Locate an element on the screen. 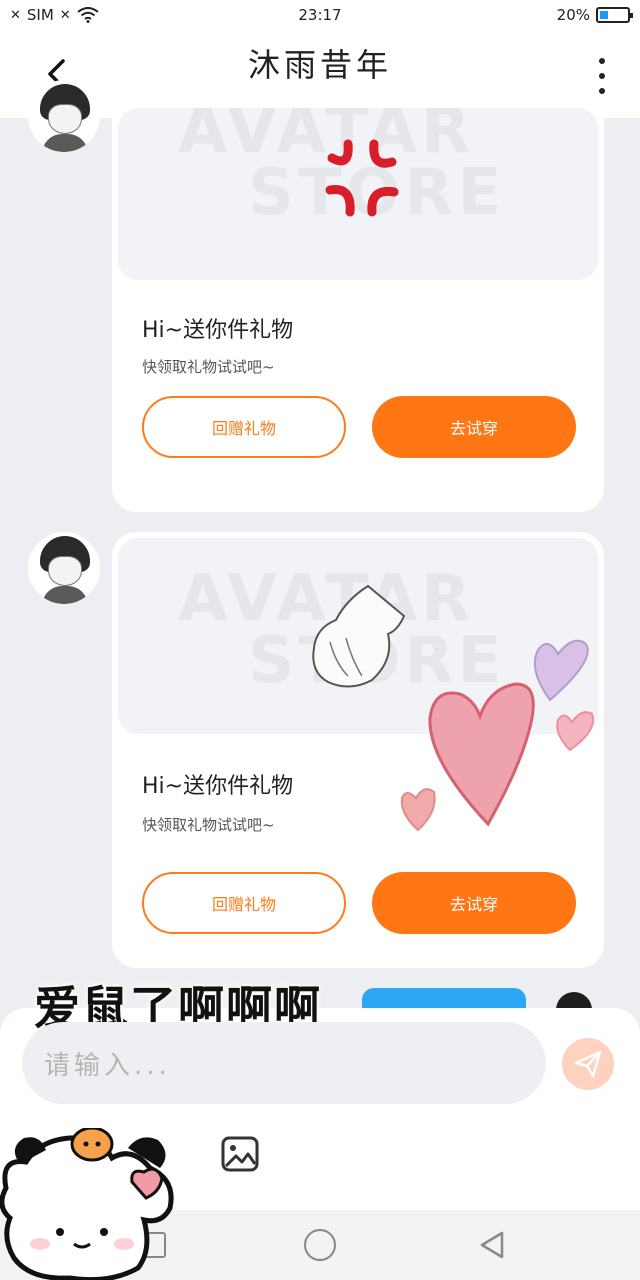  contact-name: 沐雨昔年 is located at coordinates (319, 65).